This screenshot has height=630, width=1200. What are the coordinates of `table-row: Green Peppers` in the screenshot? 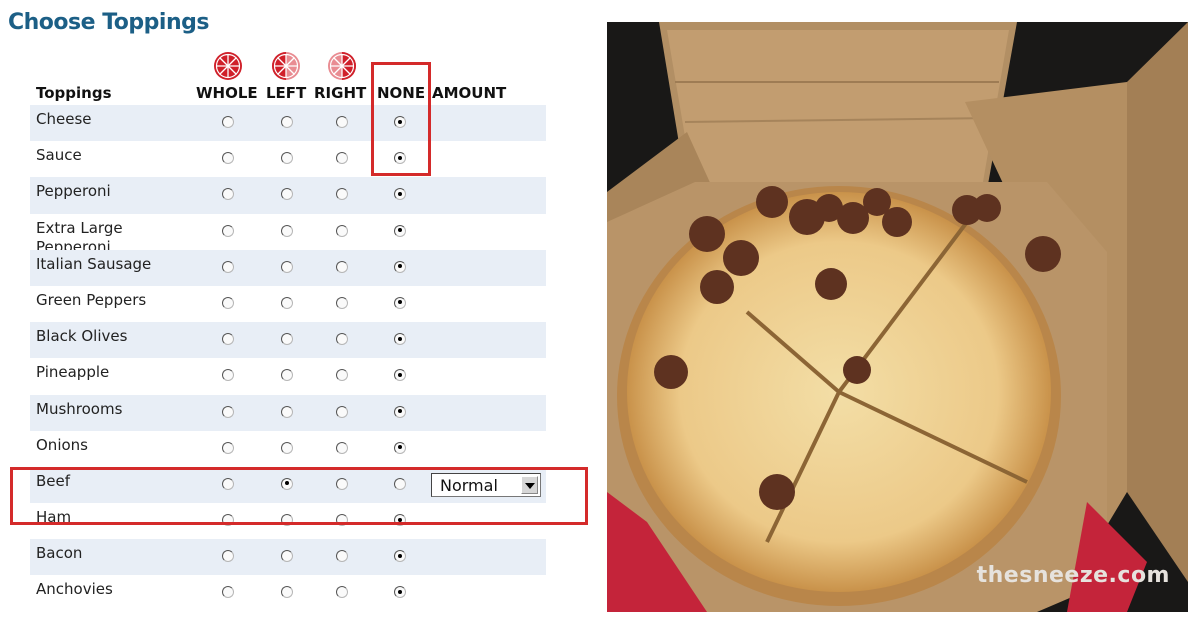 It's located at (288, 304).